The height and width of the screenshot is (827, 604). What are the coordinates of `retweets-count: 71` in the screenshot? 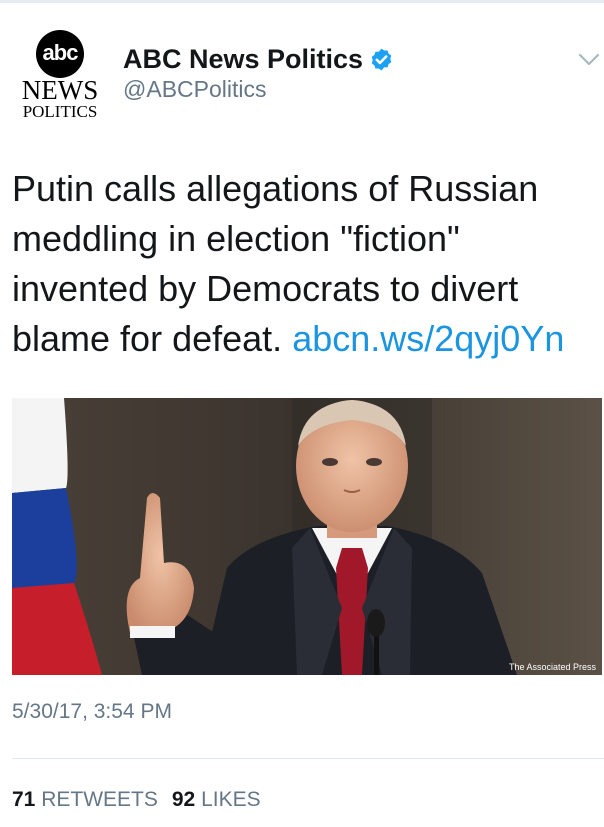 It's located at (24, 799).